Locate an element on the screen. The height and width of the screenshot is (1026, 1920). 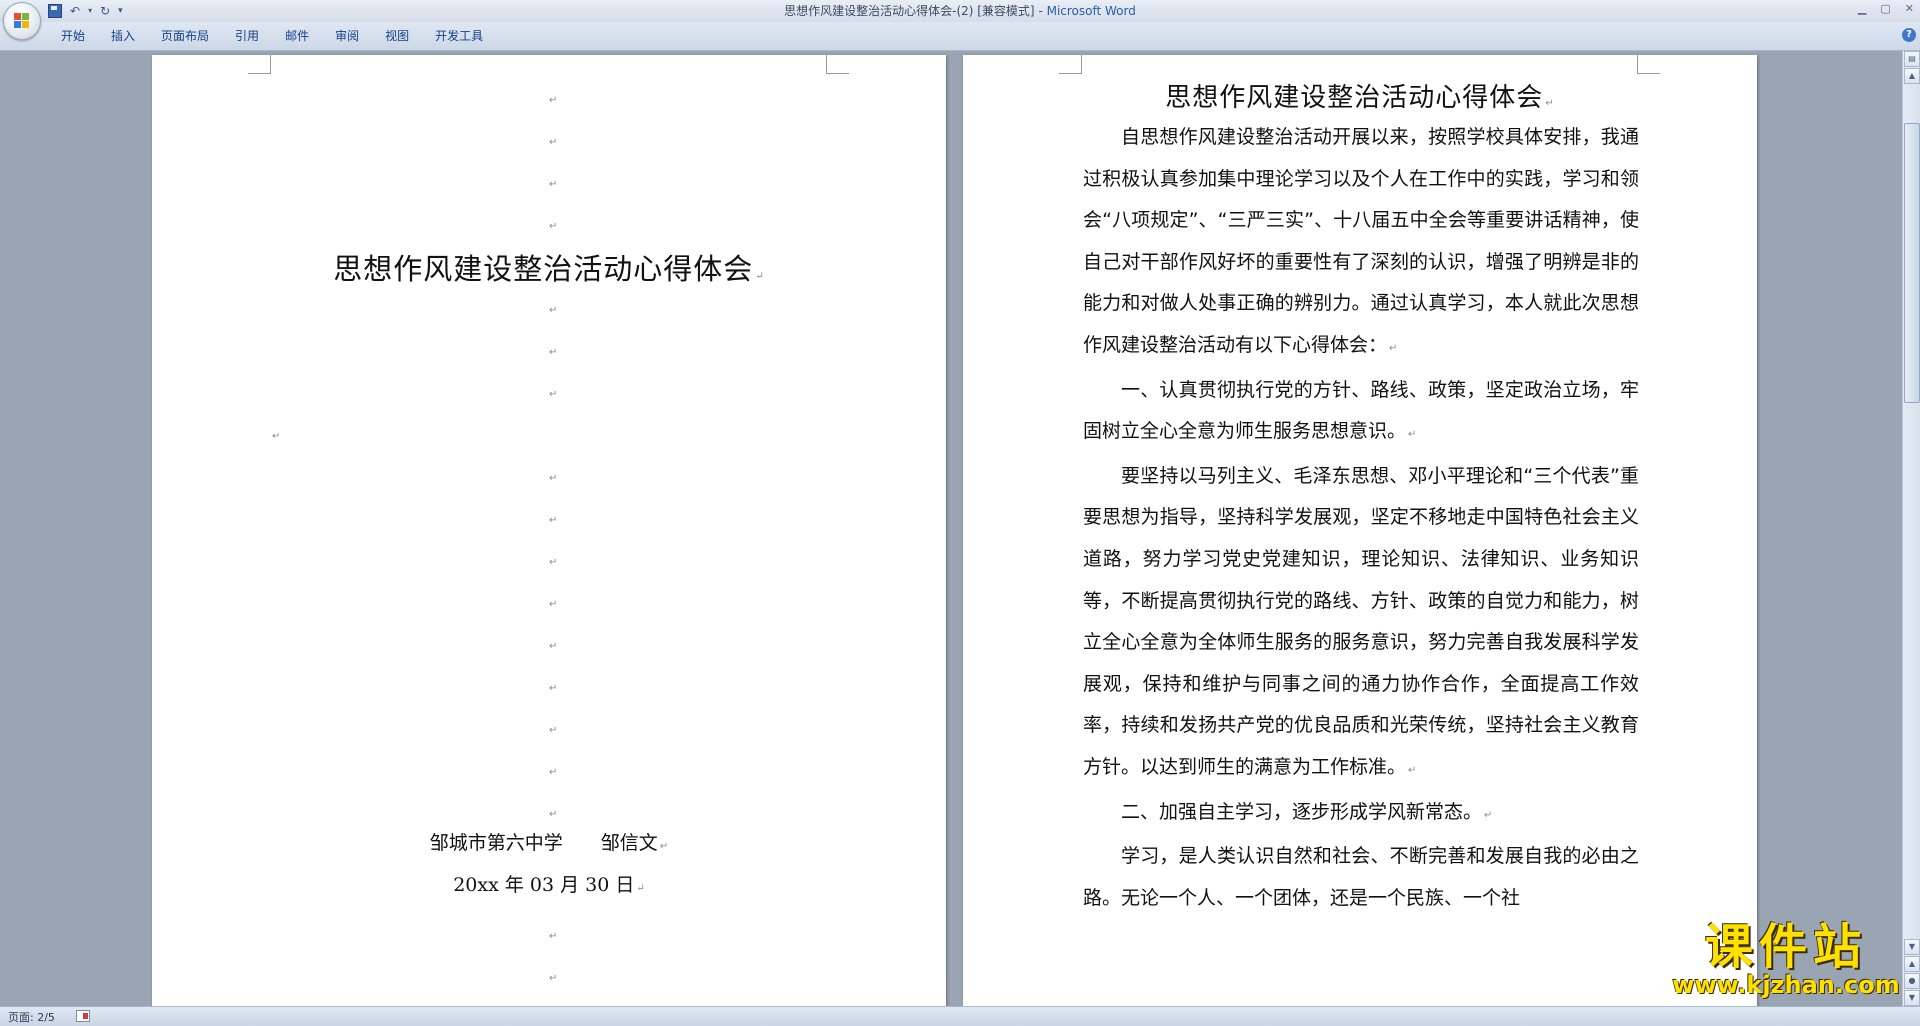
app-name: Microsoft Word is located at coordinates (1091, 11).